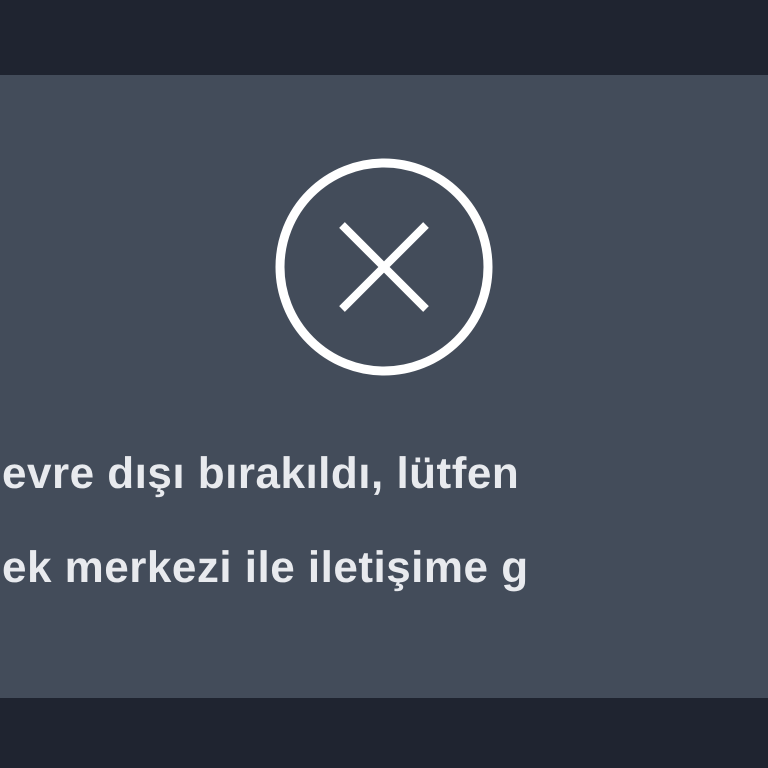 The image size is (768, 768). What do you see at coordinates (265, 568) in the screenshot?
I see `message-text: ek merkezi ile iletişime g` at bounding box center [265, 568].